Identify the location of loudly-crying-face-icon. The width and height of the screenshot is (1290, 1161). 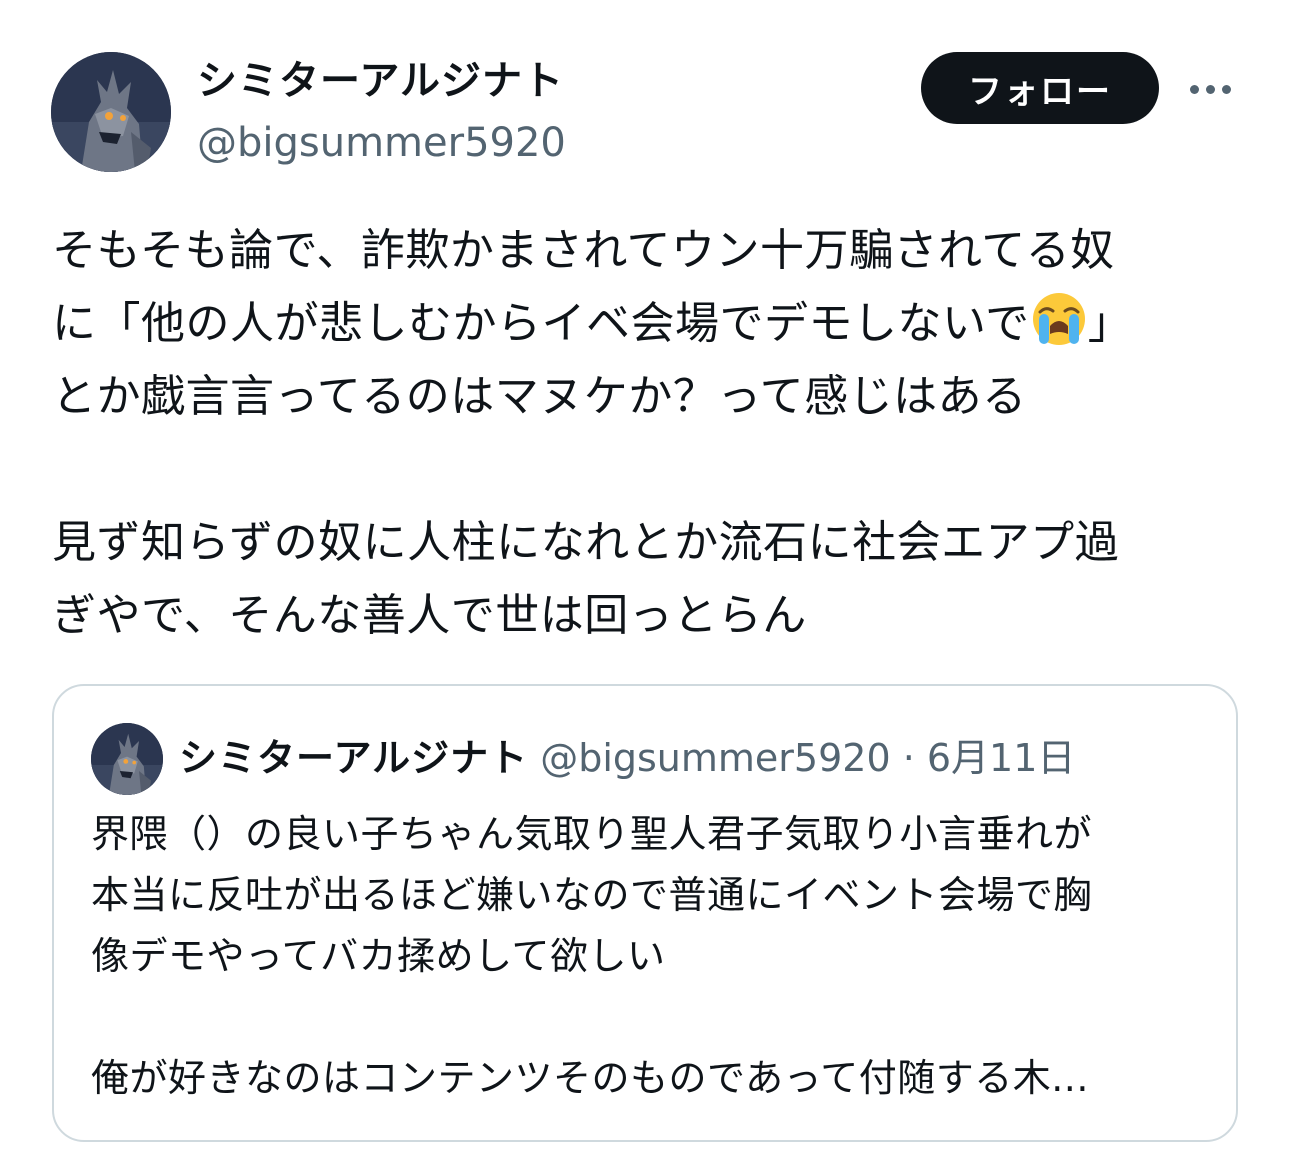
(1058, 319).